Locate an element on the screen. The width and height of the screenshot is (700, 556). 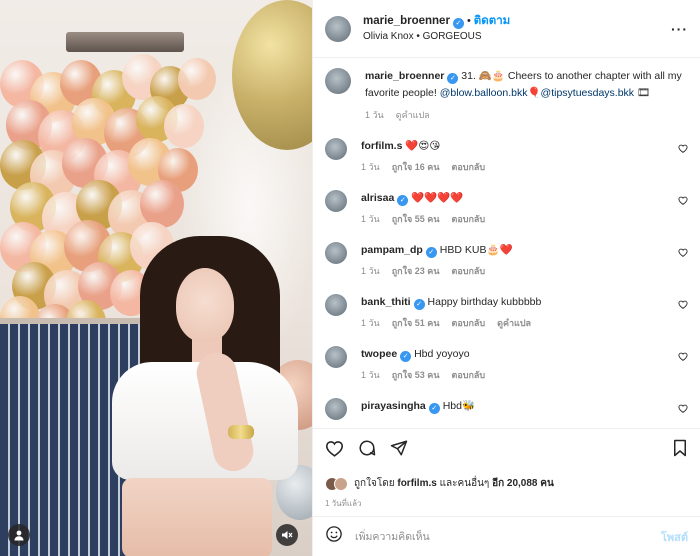
comment-item: pirayasingha ✓ Hbd🐝 is located at coordinates (506, 413).